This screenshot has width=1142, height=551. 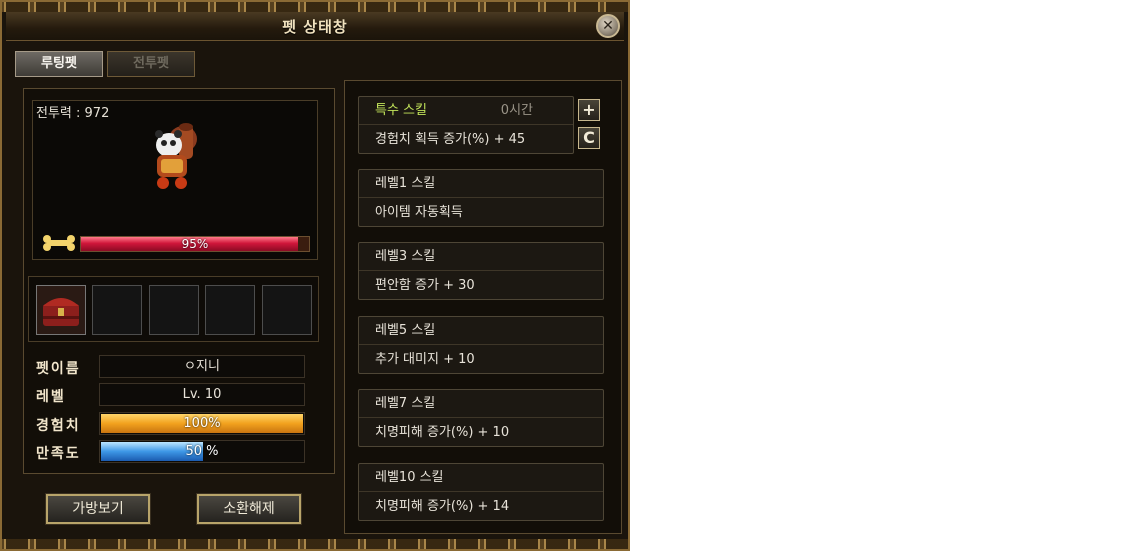 What do you see at coordinates (481, 331) in the screenshot?
I see `skill-title: 레벨5 스킬` at bounding box center [481, 331].